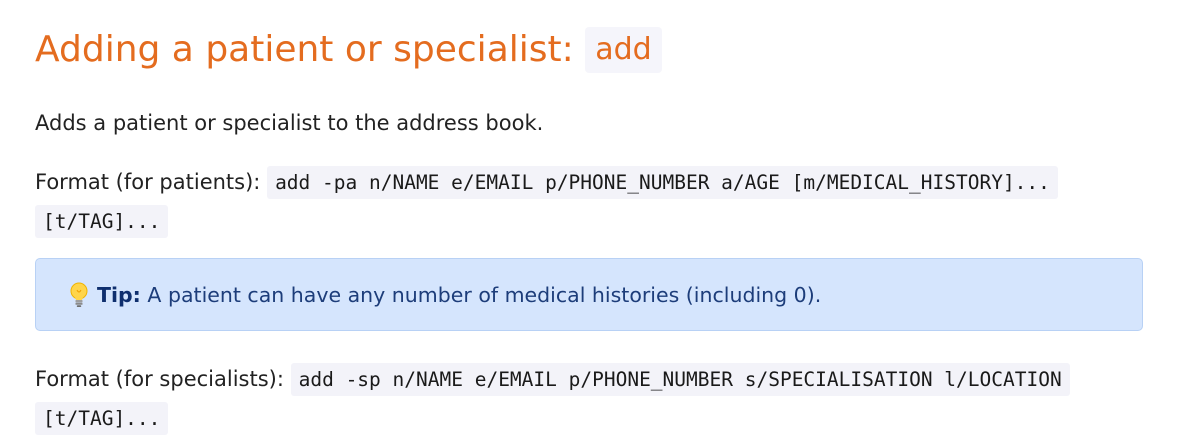  I want to click on heading-text: Adding a patient or specialist:, so click(304, 49).